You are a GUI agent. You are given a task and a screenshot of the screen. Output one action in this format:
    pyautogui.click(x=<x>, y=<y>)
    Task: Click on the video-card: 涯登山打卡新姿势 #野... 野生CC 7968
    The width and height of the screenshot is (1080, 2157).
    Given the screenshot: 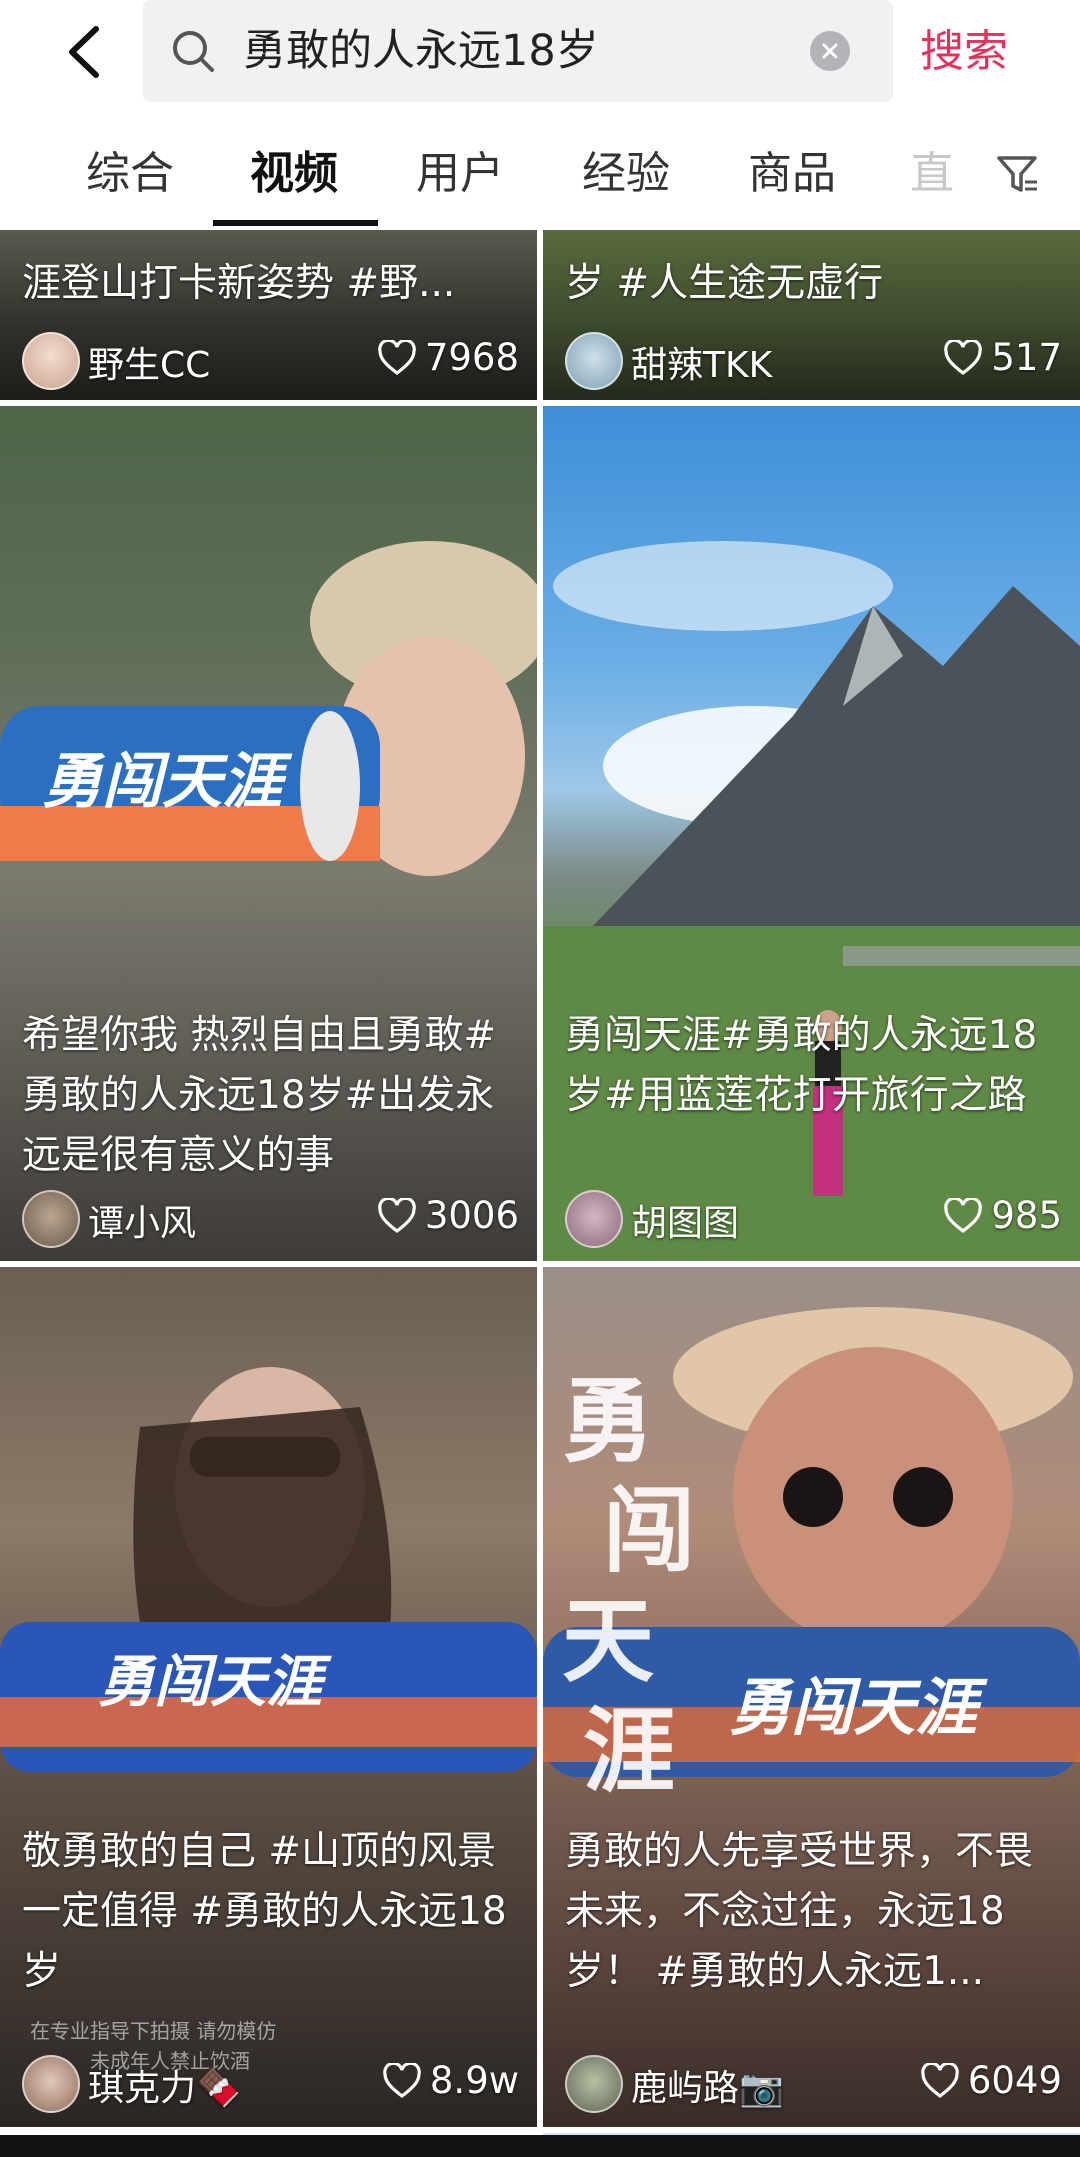 What is the action you would take?
    pyautogui.click(x=268, y=315)
    